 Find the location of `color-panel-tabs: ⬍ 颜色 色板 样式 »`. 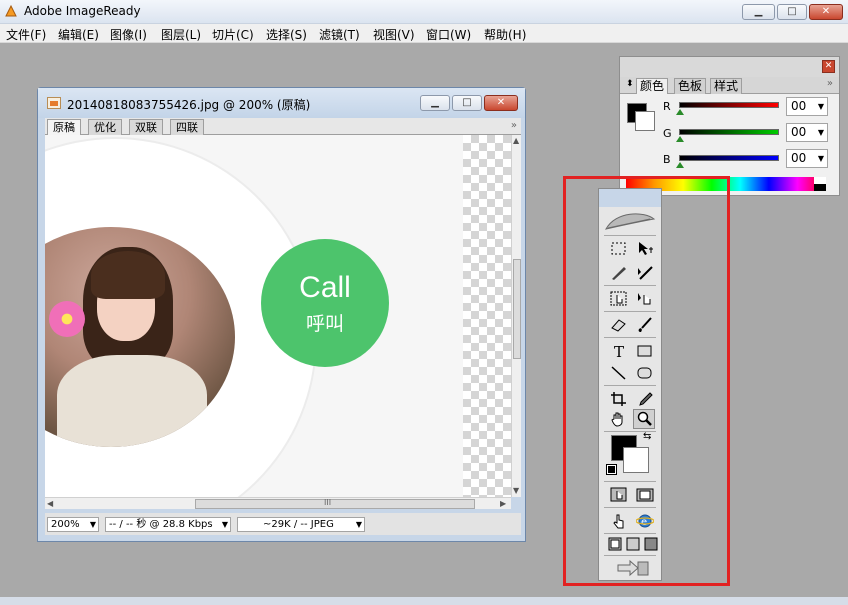

color-panel-tabs: ⬍ 颜色 色板 样式 » is located at coordinates (729, 85).